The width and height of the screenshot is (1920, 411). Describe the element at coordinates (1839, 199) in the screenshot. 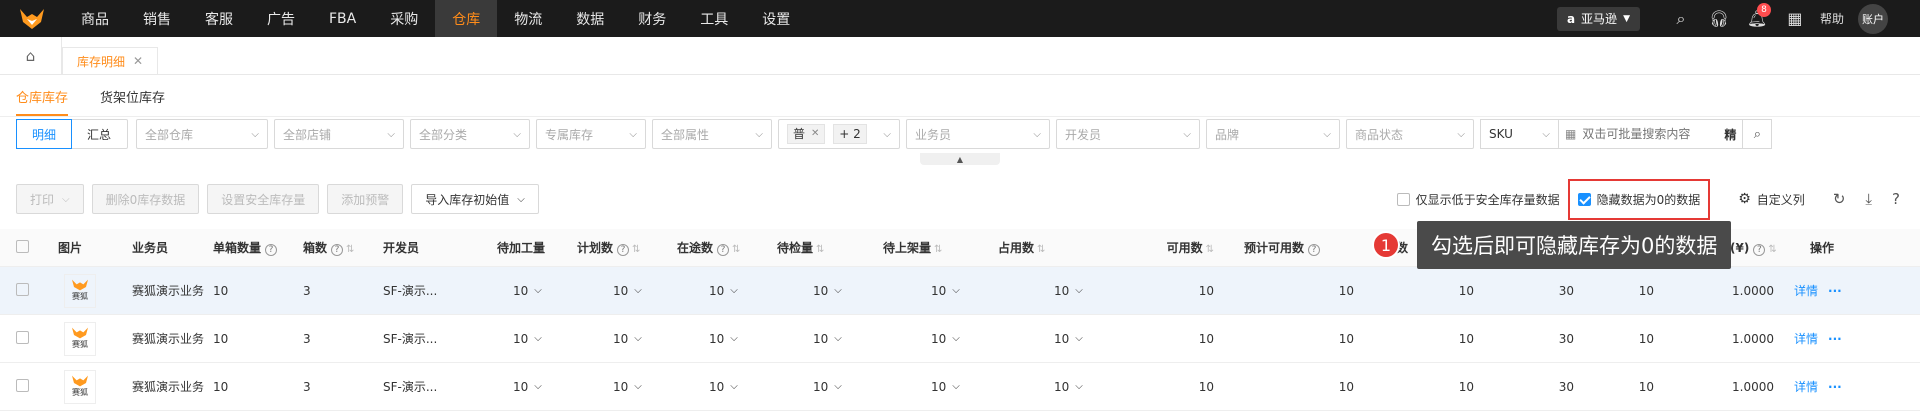

I see `refresh-icon: ↻` at that location.